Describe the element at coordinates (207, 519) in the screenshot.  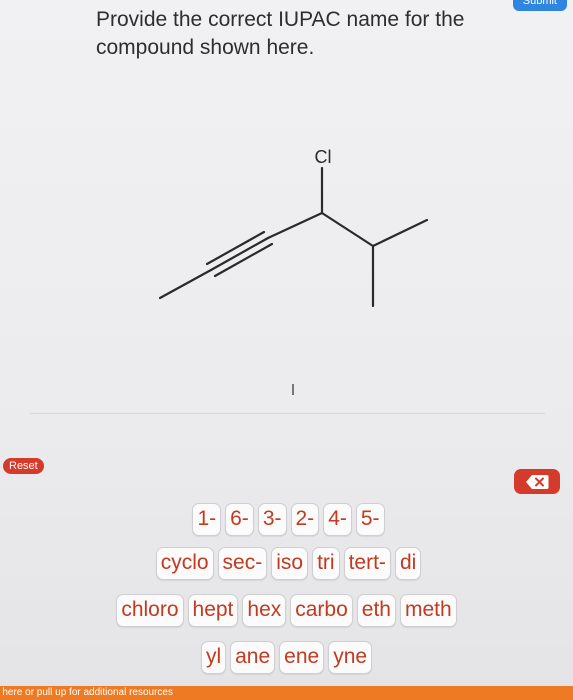
I see `token-1: 1-` at that location.